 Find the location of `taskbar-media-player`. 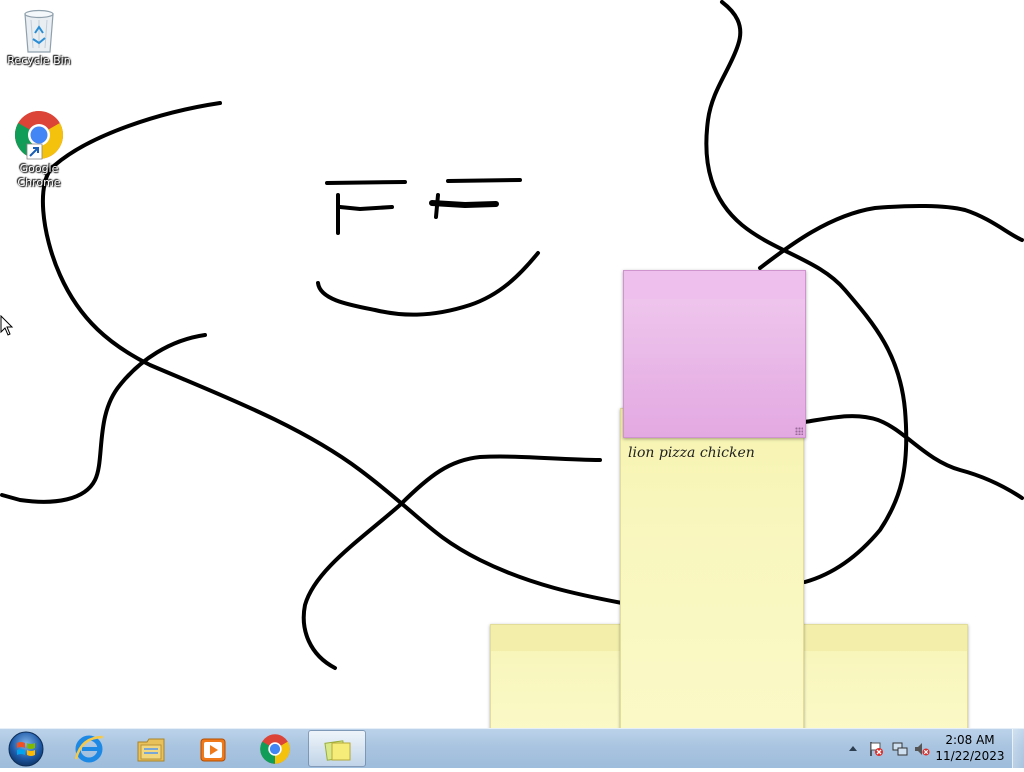

taskbar-media-player is located at coordinates (213, 748).